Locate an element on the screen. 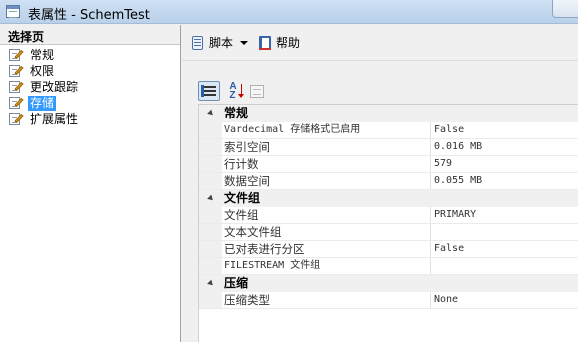 The height and width of the screenshot is (342, 578). category-row: 常规 is located at coordinates (388, 113).